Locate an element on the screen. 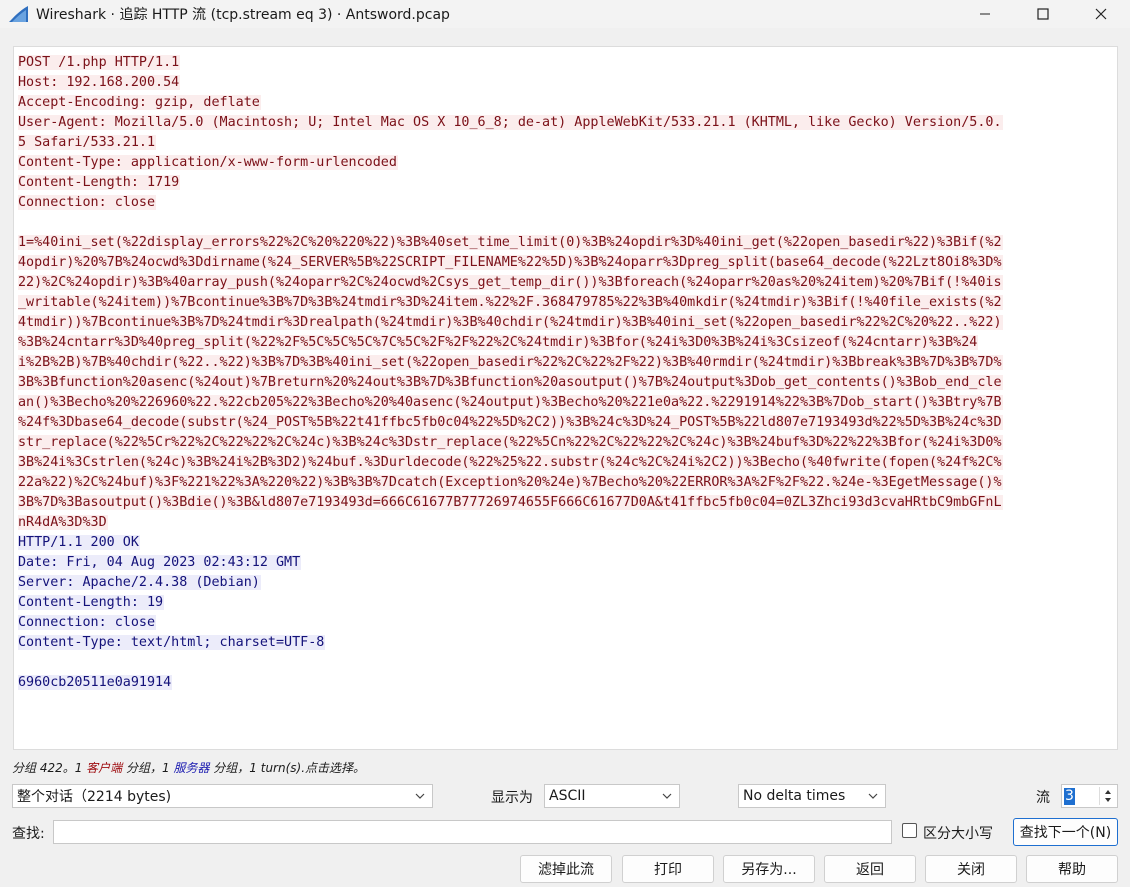 This screenshot has width=1130, height=887. case-sensitive-checkbox is located at coordinates (909, 830).